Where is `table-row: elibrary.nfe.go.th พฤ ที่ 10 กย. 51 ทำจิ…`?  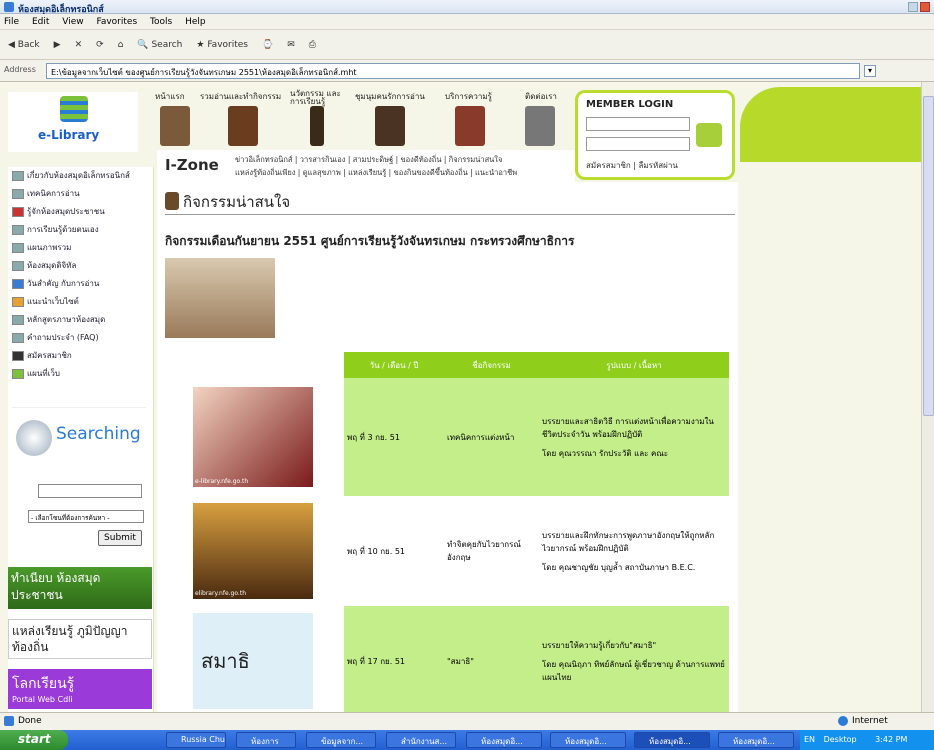
table-row: elibrary.nfe.go.th พฤ ที่ 10 กย. 51 ทำจิ… is located at coordinates (456, 551).